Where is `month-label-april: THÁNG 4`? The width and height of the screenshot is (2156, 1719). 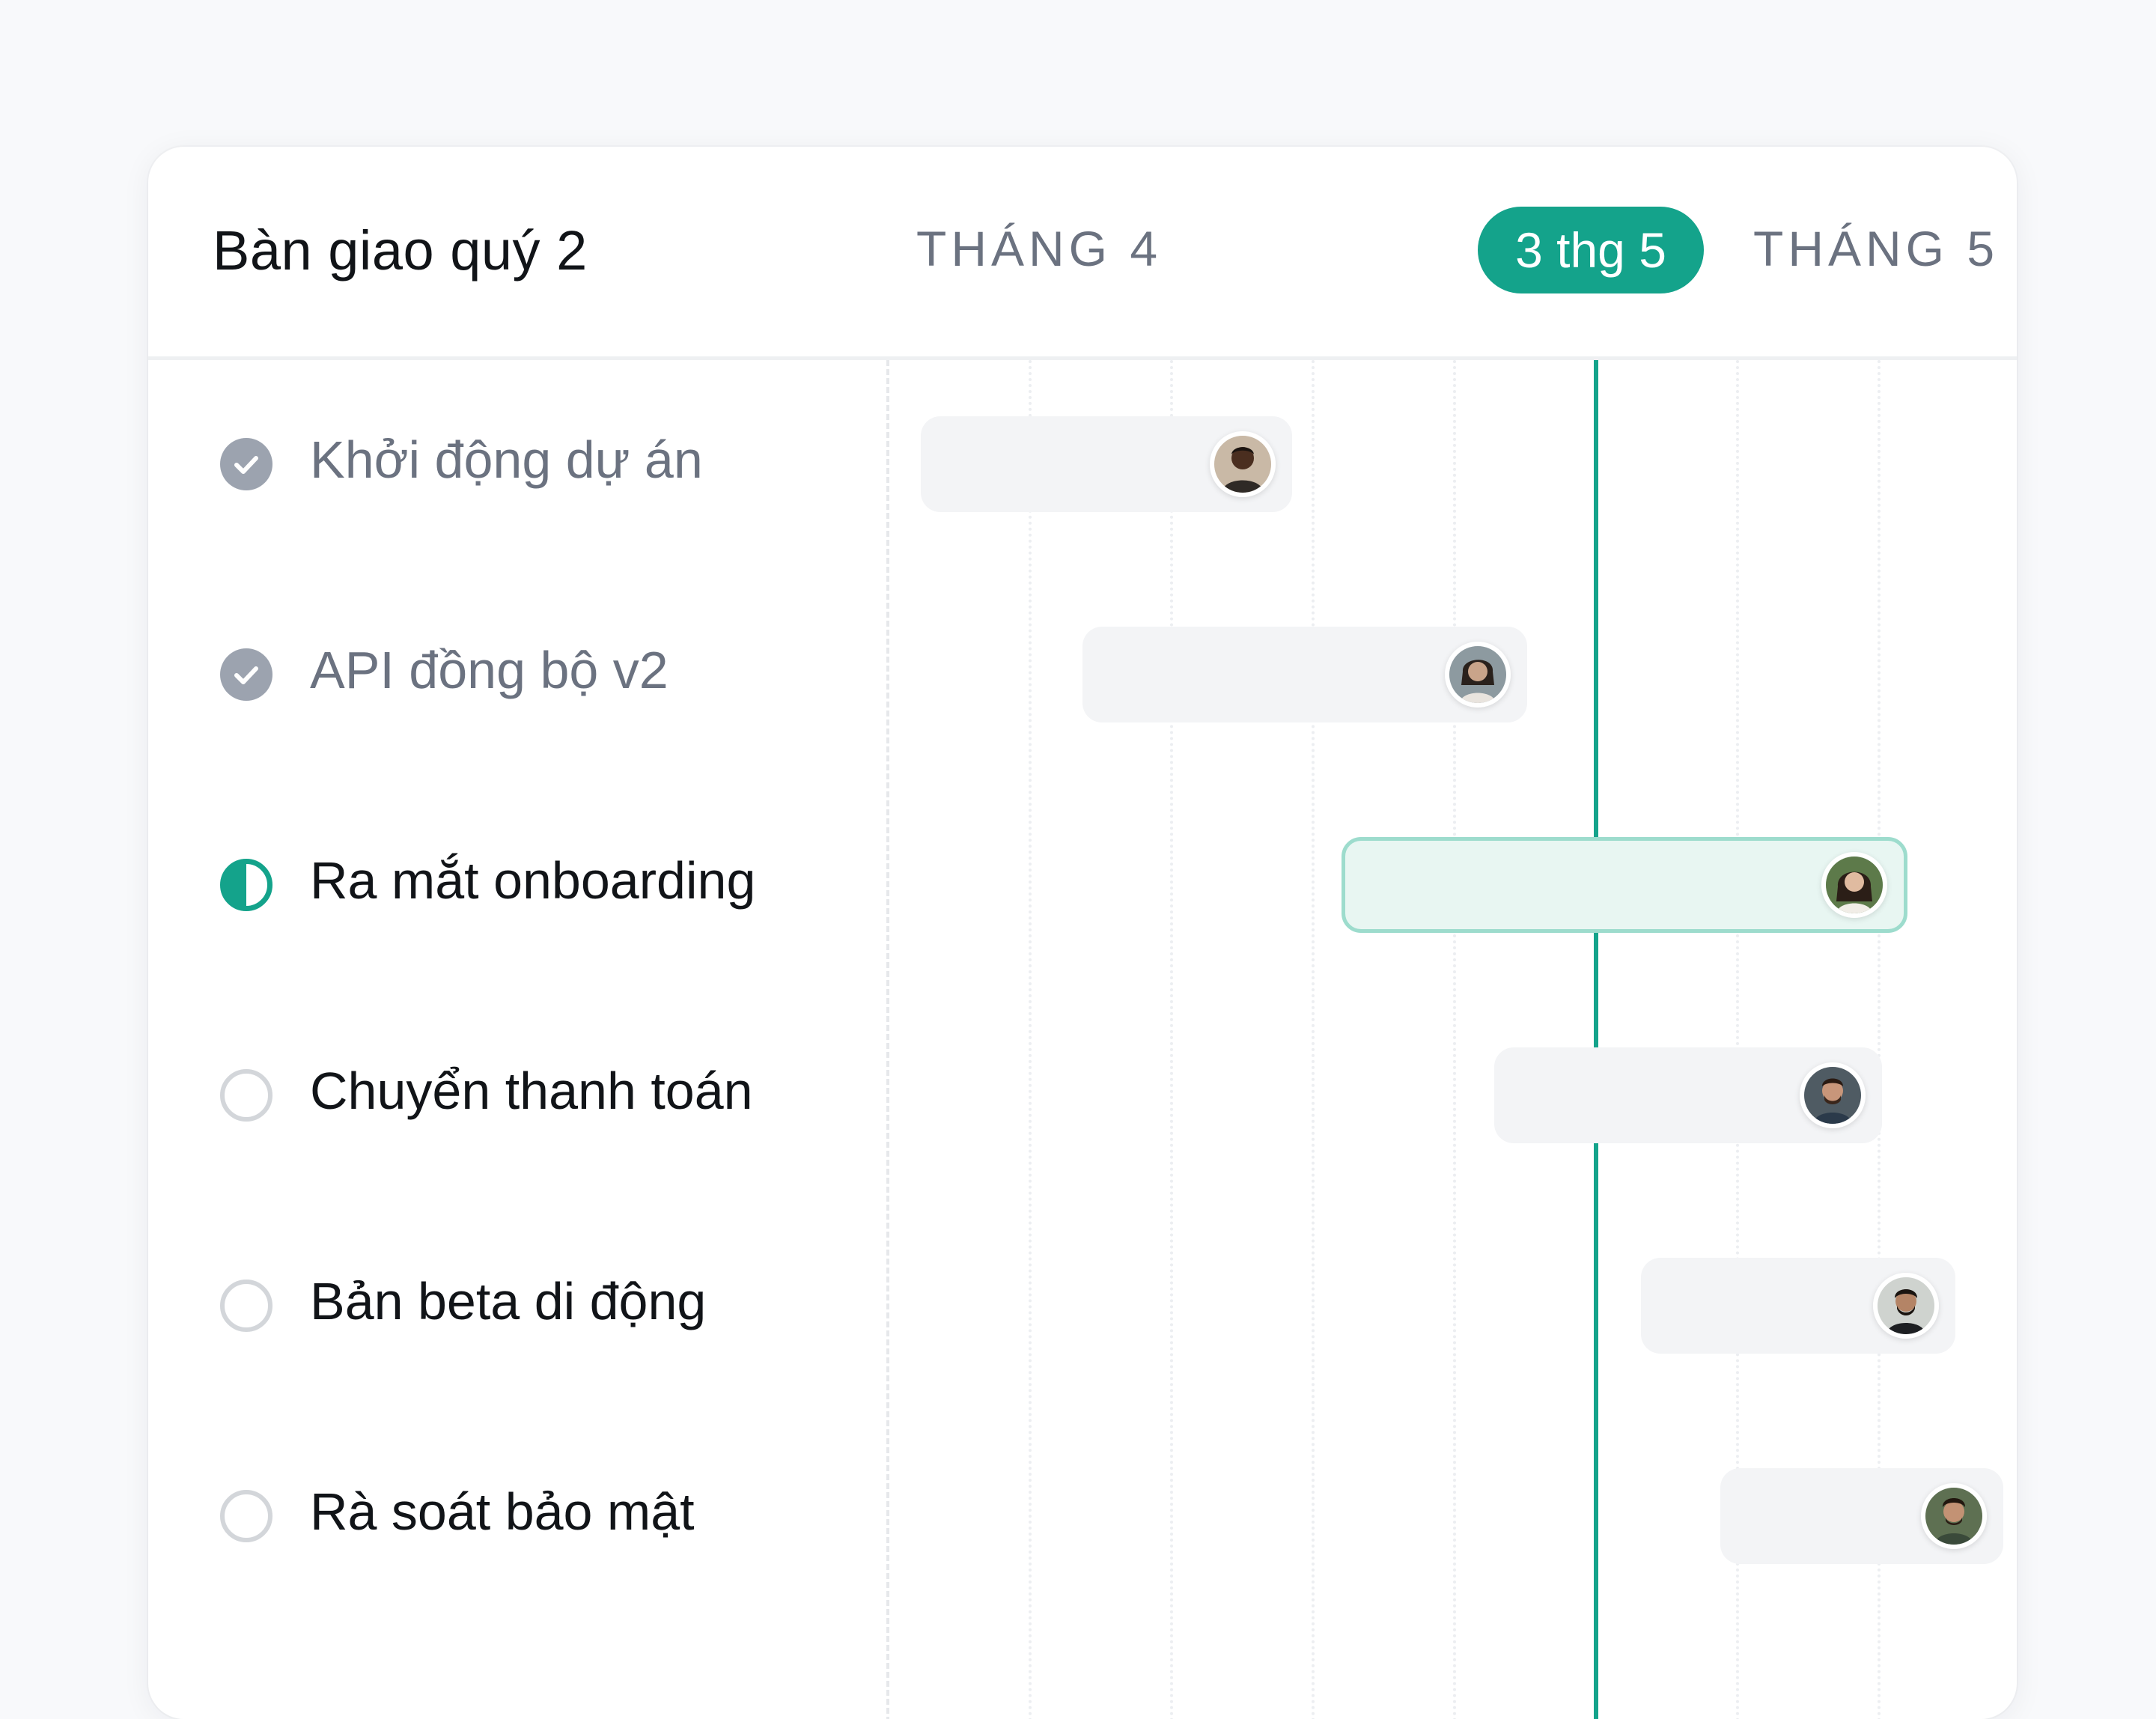
month-label-april: THÁNG 4 is located at coordinates (1039, 248).